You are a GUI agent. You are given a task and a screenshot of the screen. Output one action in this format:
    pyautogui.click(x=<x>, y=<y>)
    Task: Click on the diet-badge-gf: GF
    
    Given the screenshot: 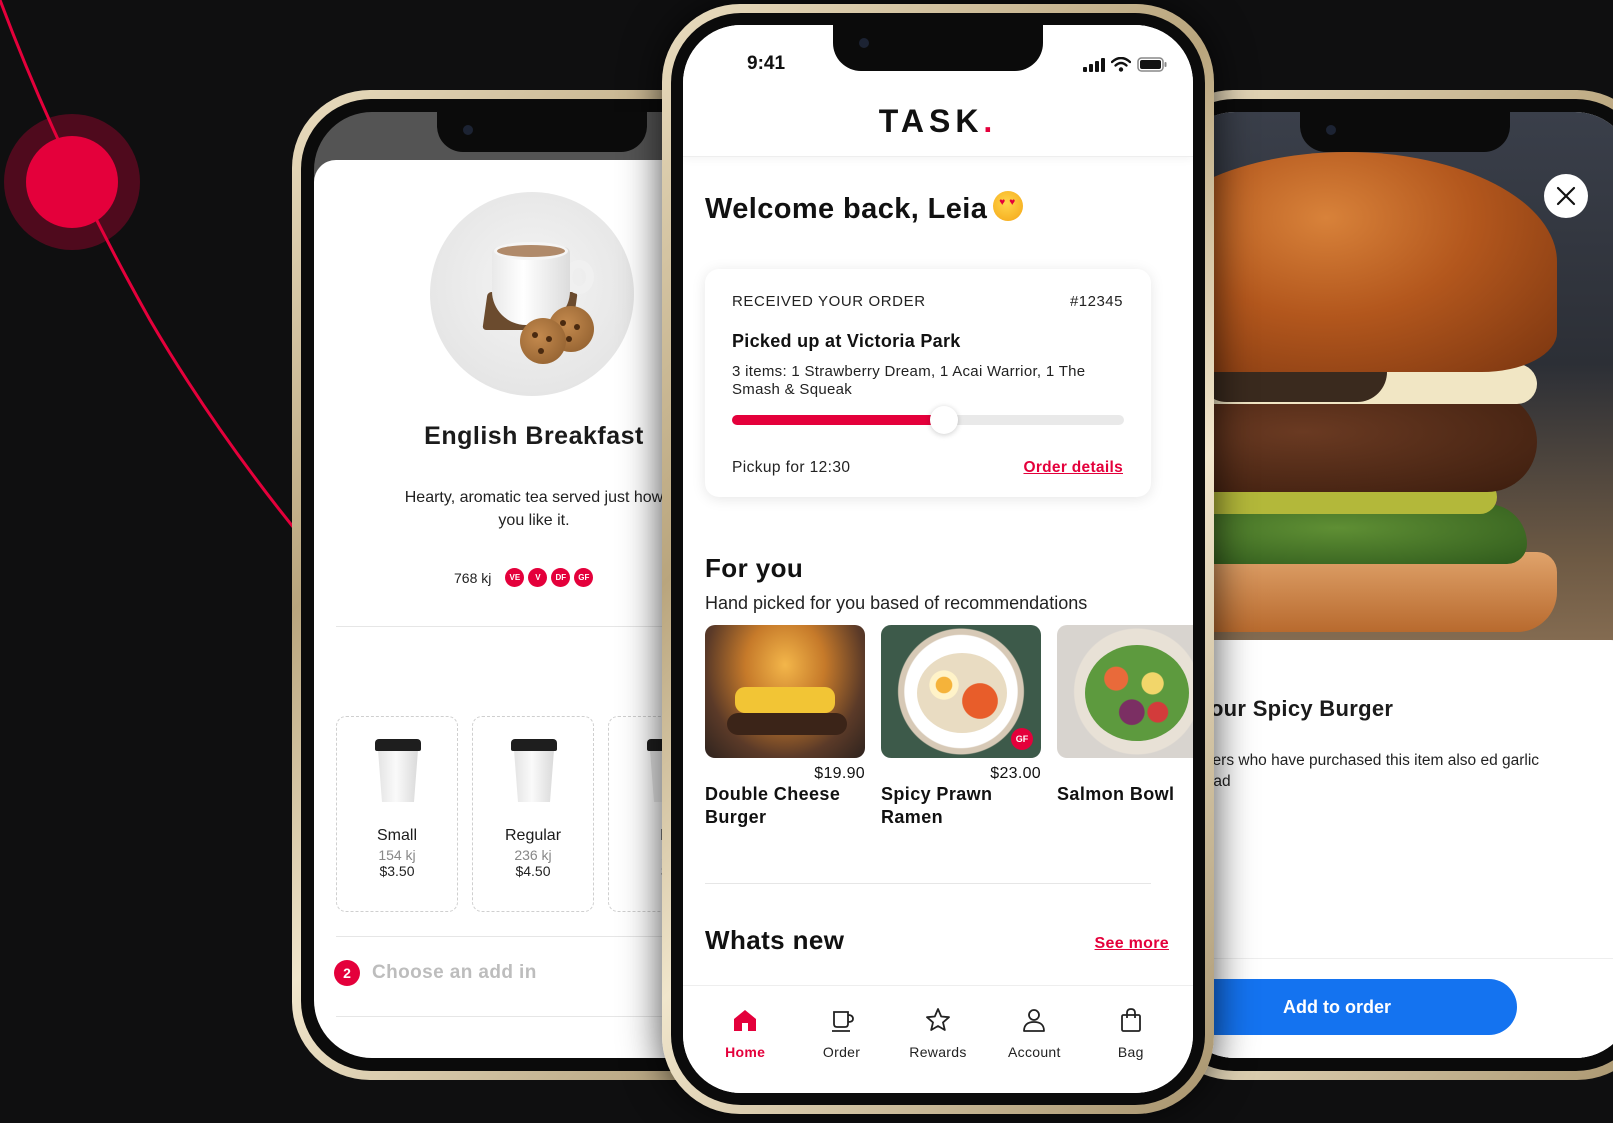 What is the action you would take?
    pyautogui.click(x=584, y=577)
    